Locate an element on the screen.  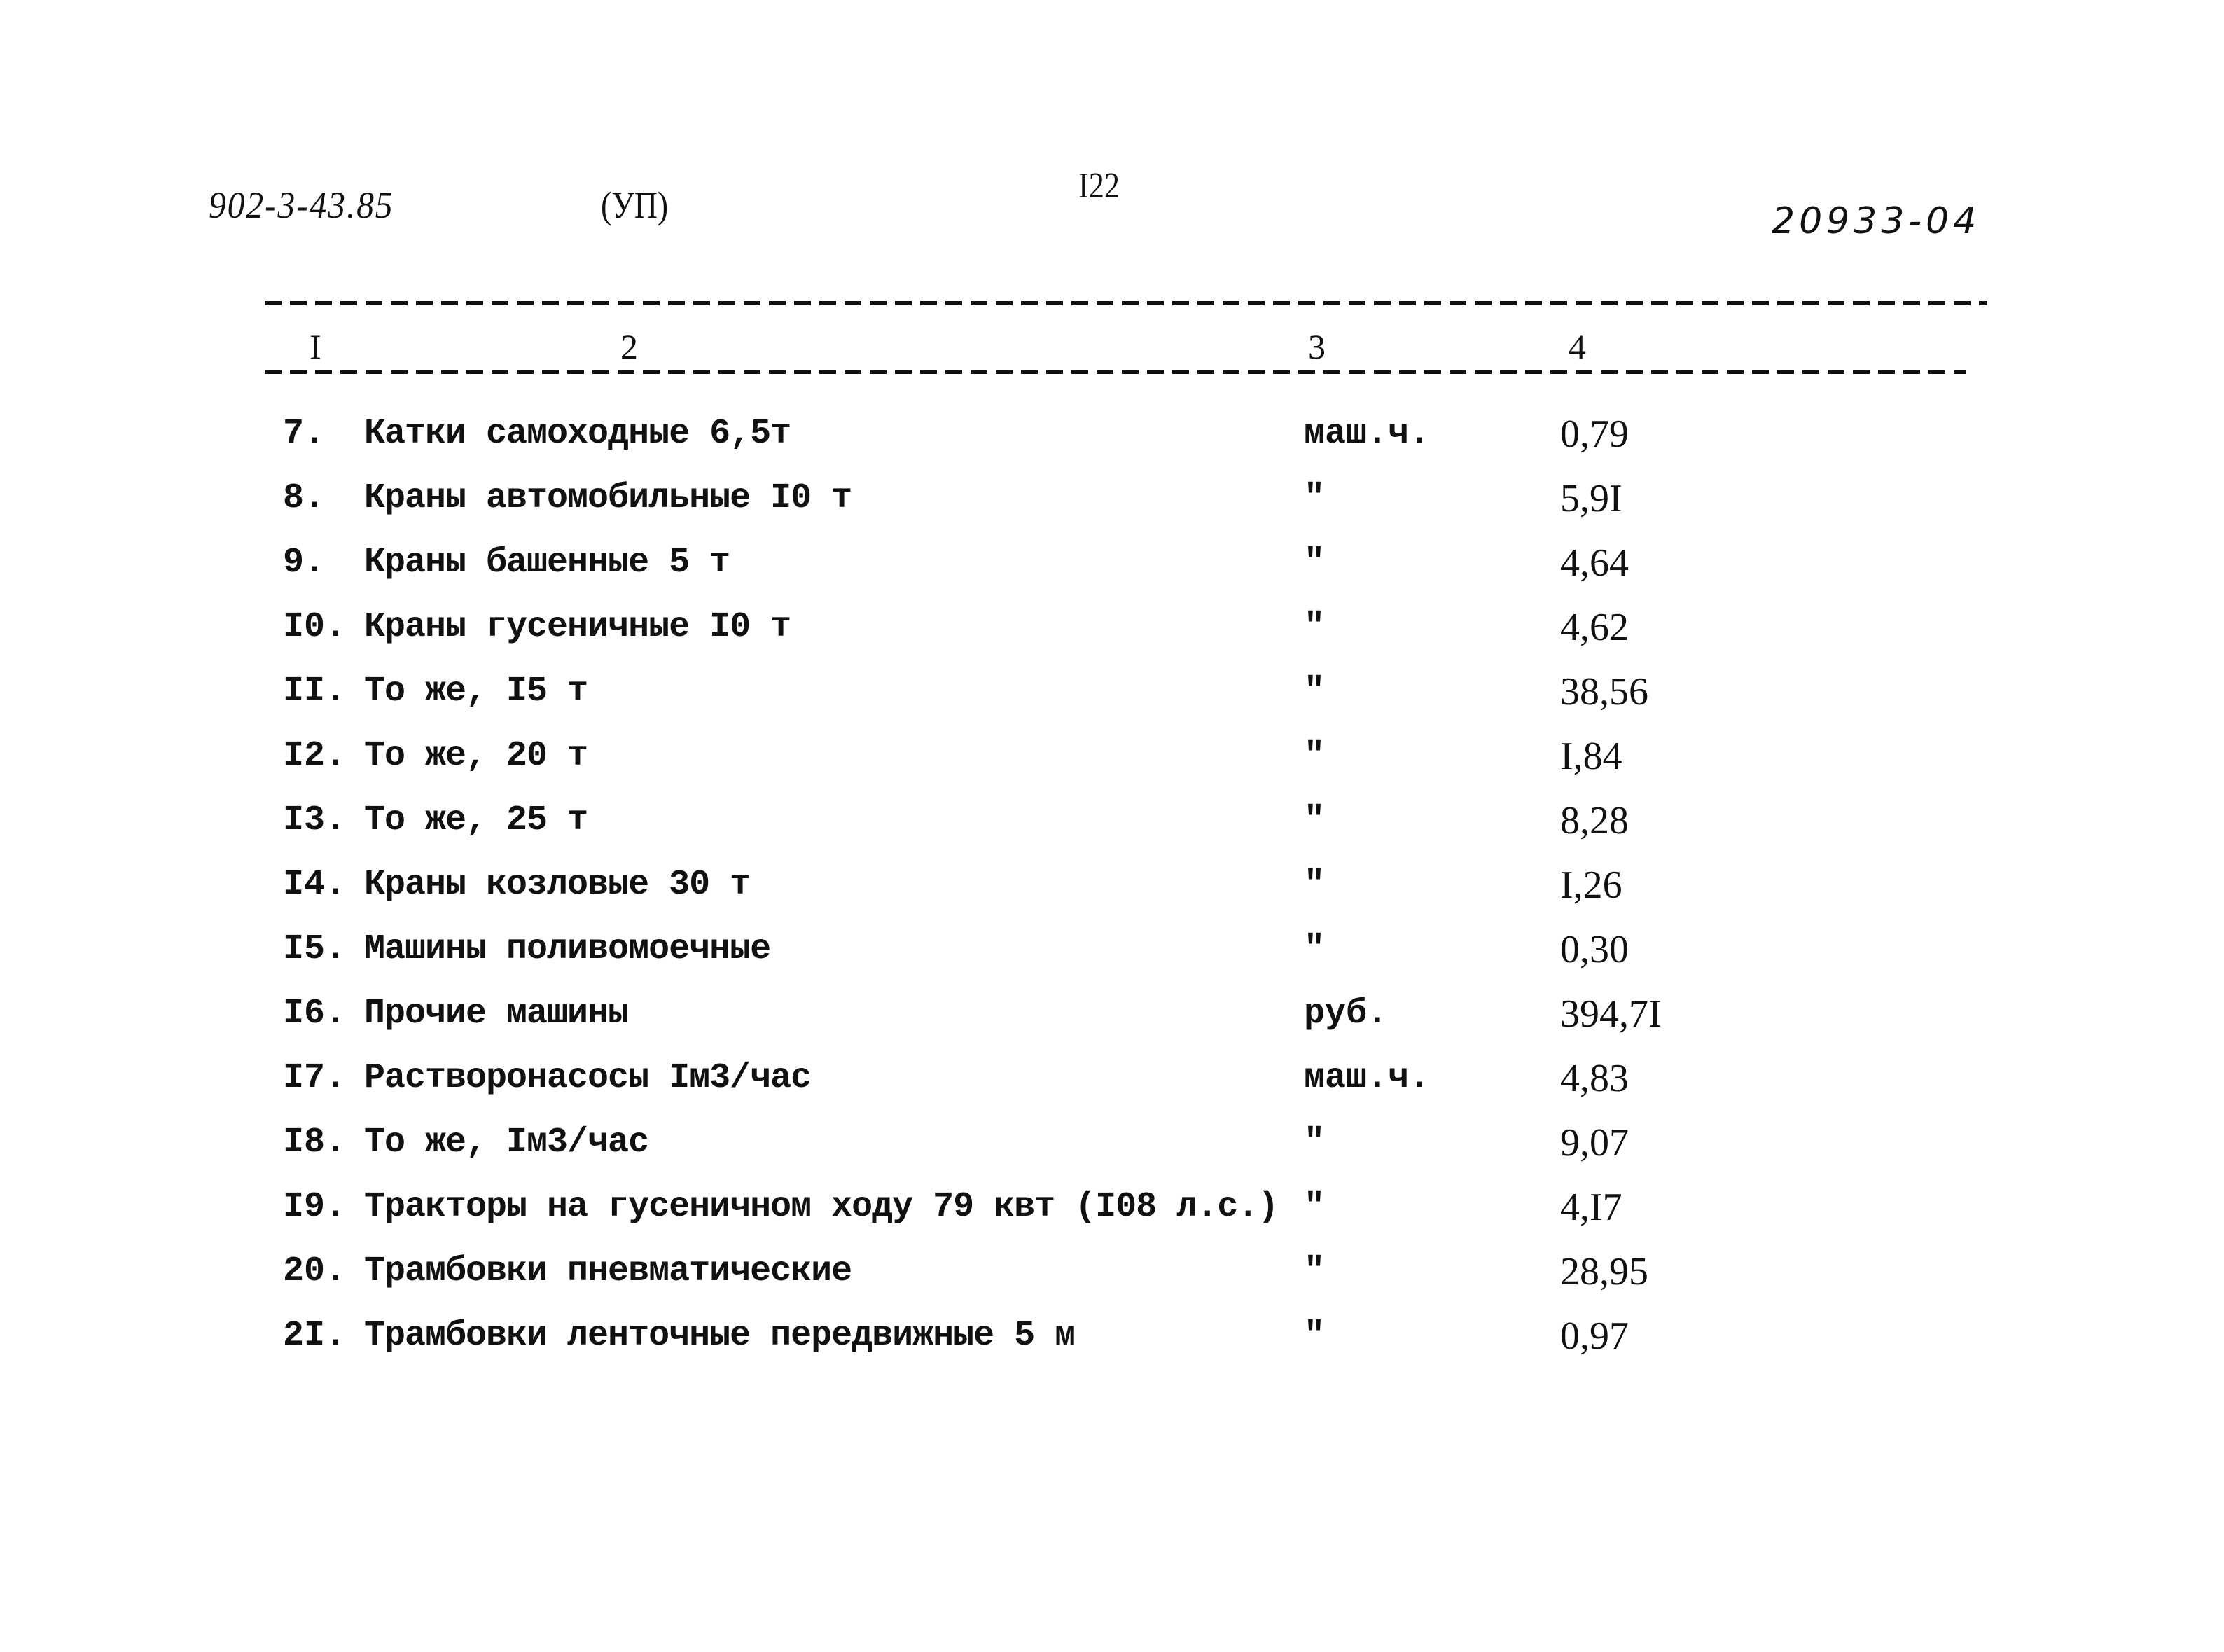
table-row: I3. То же, 25 т " 8,28 is located at coordinates (1112, 821).